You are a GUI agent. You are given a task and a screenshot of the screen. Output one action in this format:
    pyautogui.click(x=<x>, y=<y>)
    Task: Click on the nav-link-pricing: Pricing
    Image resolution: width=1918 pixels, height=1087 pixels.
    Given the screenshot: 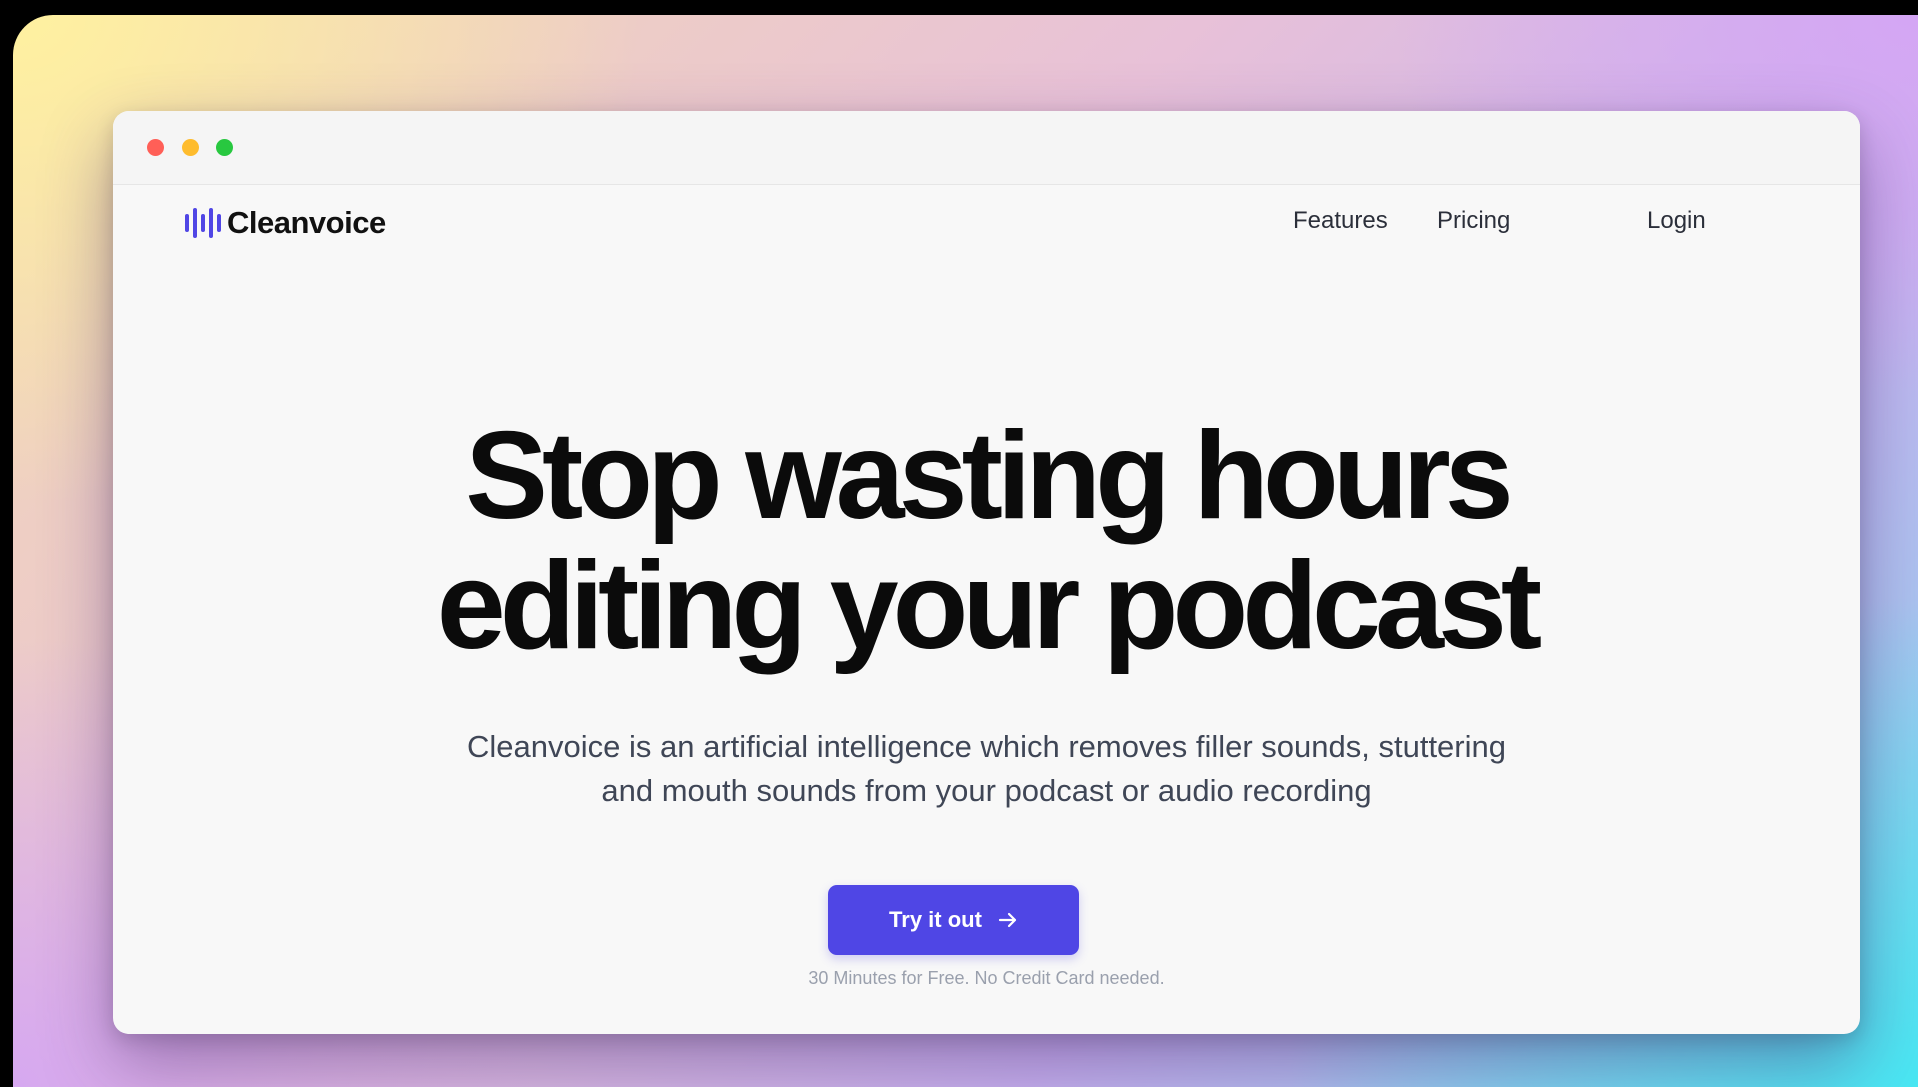 What is the action you would take?
    pyautogui.click(x=1473, y=221)
    